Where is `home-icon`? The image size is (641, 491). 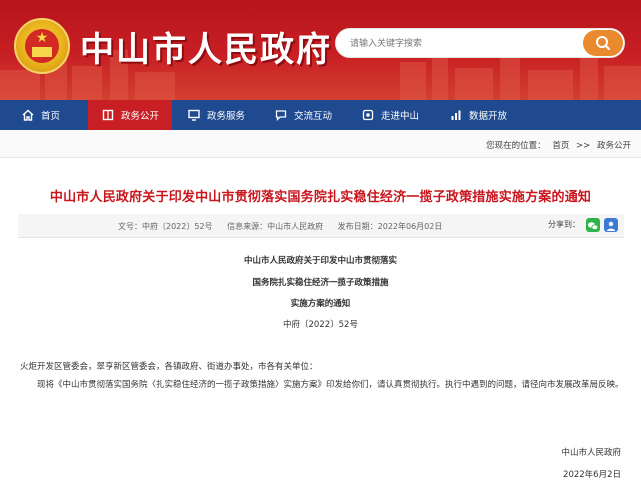 home-icon is located at coordinates (28, 115).